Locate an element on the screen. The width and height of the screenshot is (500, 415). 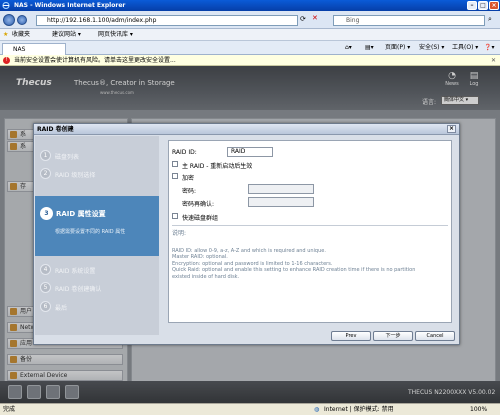
refresh-icon: ⟳ is located at coordinates (303, 19).